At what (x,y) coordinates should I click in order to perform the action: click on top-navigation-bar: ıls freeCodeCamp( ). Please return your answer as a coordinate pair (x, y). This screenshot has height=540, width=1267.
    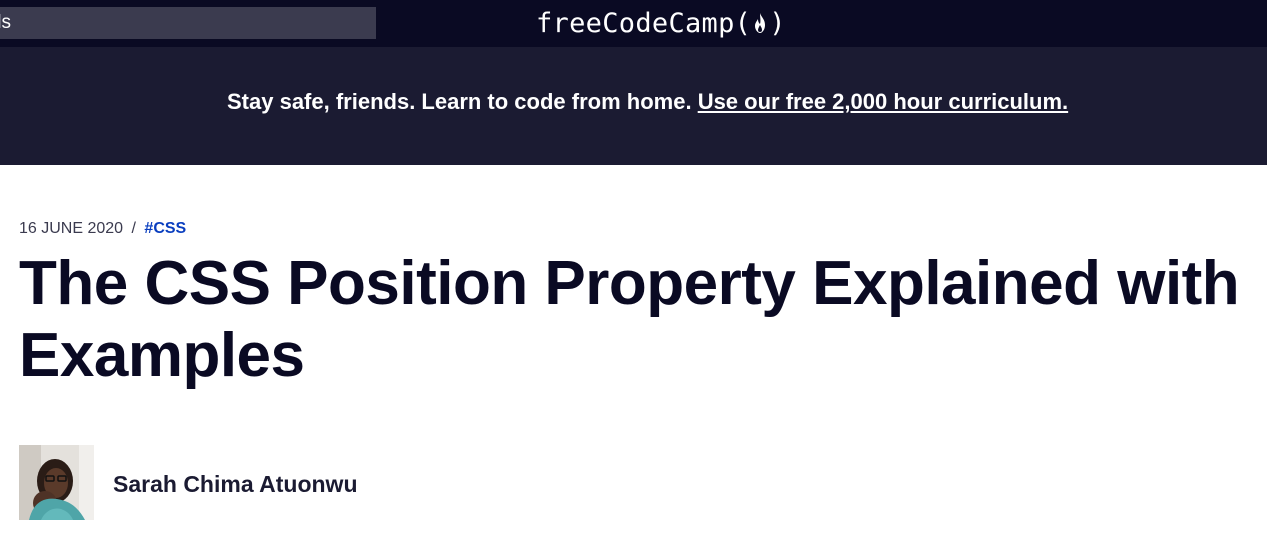
    Looking at the image, I should click on (633, 23).